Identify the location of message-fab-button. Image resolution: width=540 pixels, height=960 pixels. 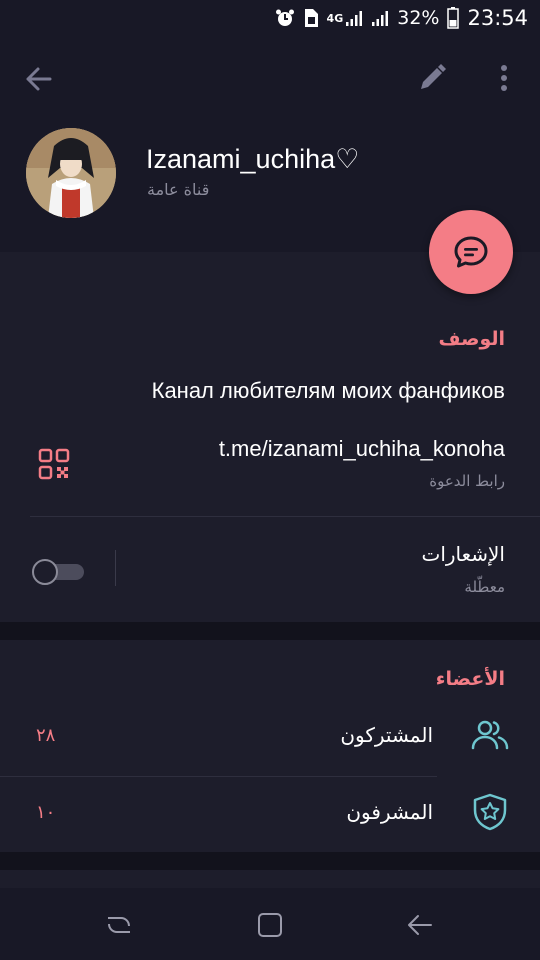
(471, 252).